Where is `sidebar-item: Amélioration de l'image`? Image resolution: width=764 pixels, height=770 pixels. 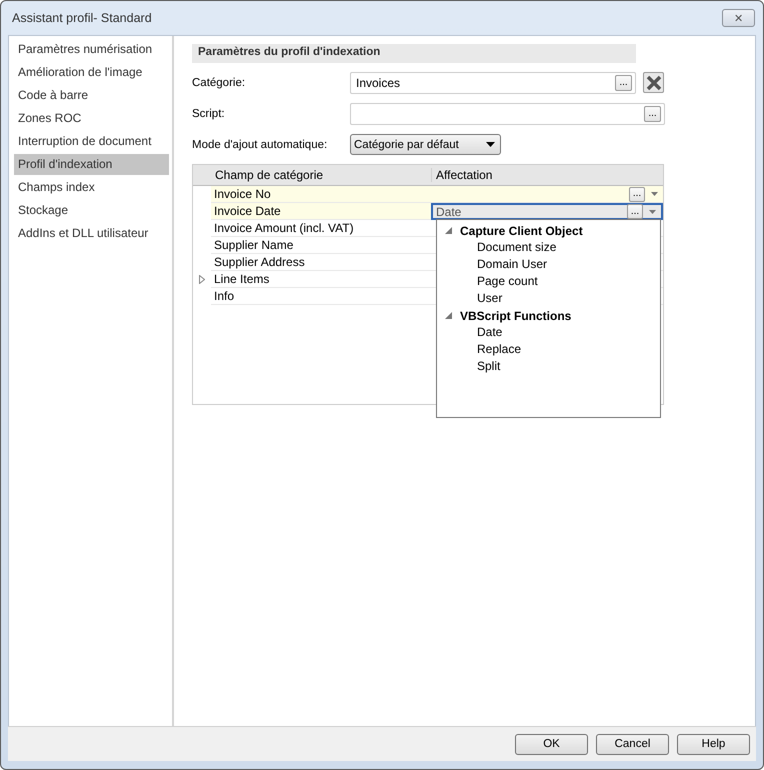 sidebar-item: Amélioration de l'image is located at coordinates (91, 72).